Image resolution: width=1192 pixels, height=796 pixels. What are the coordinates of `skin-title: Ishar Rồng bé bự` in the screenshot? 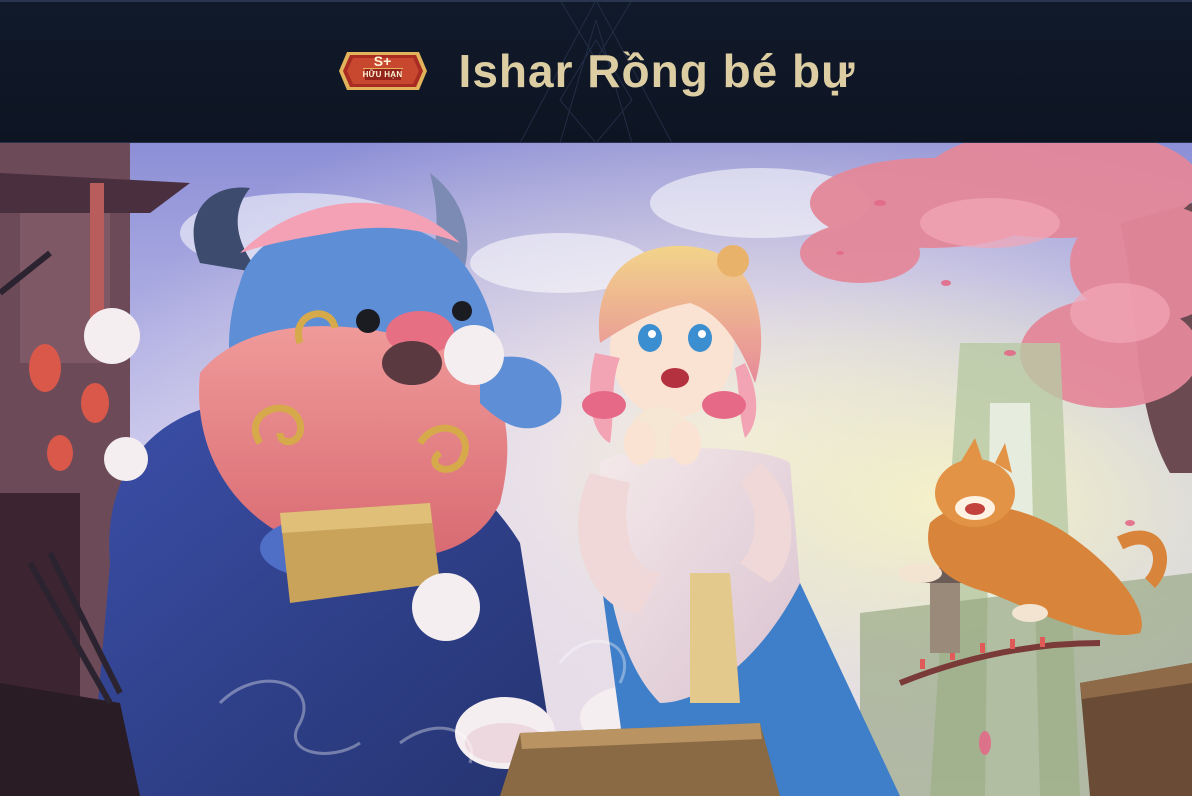 It's located at (657, 70).